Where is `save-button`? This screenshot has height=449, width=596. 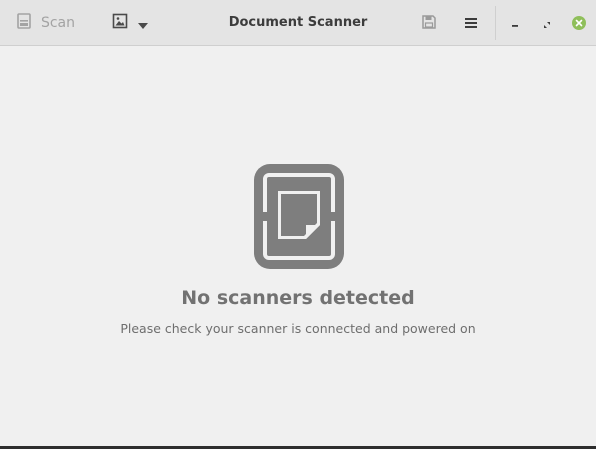 save-button is located at coordinates (429, 23).